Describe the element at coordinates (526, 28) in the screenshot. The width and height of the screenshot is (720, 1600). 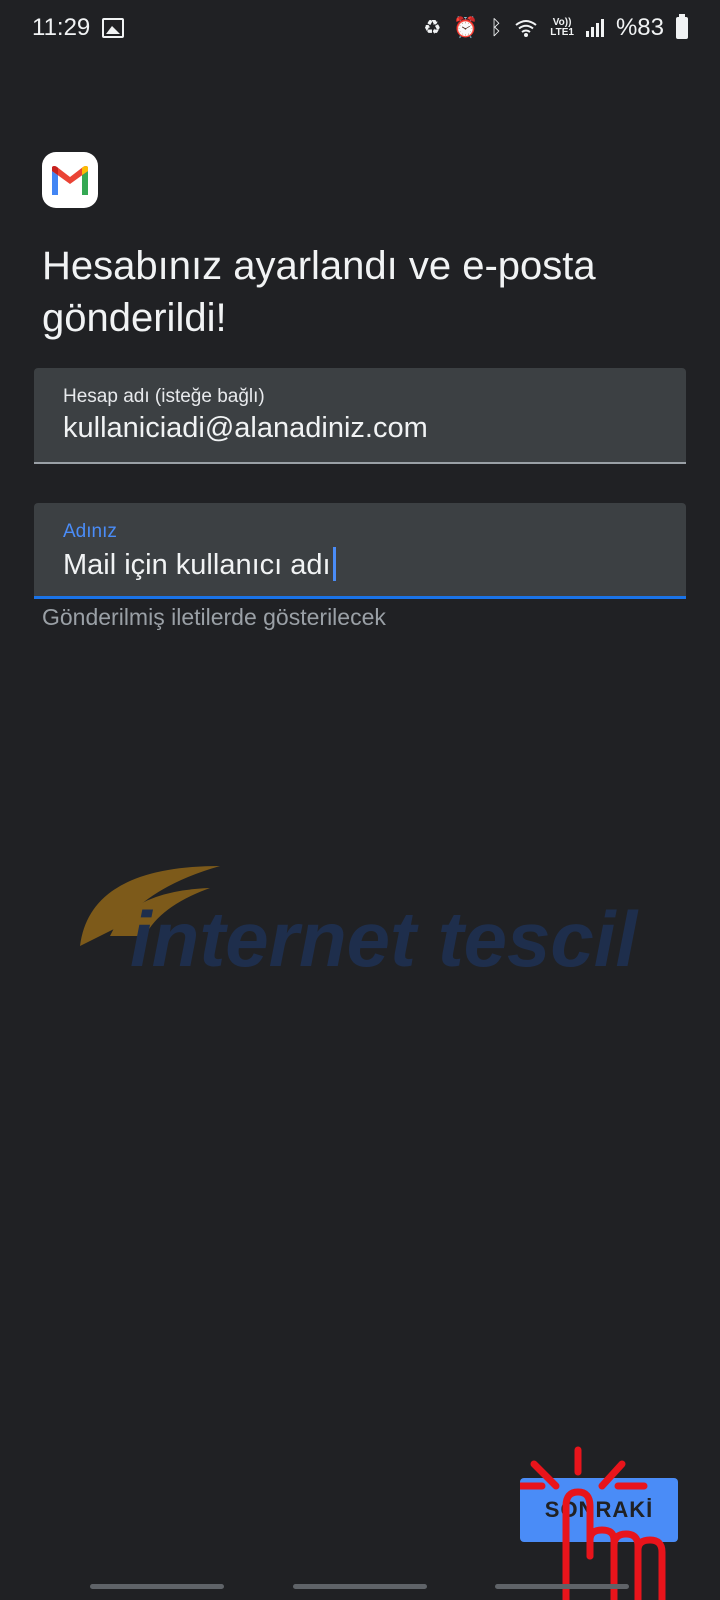
I see `wifi-icon` at that location.